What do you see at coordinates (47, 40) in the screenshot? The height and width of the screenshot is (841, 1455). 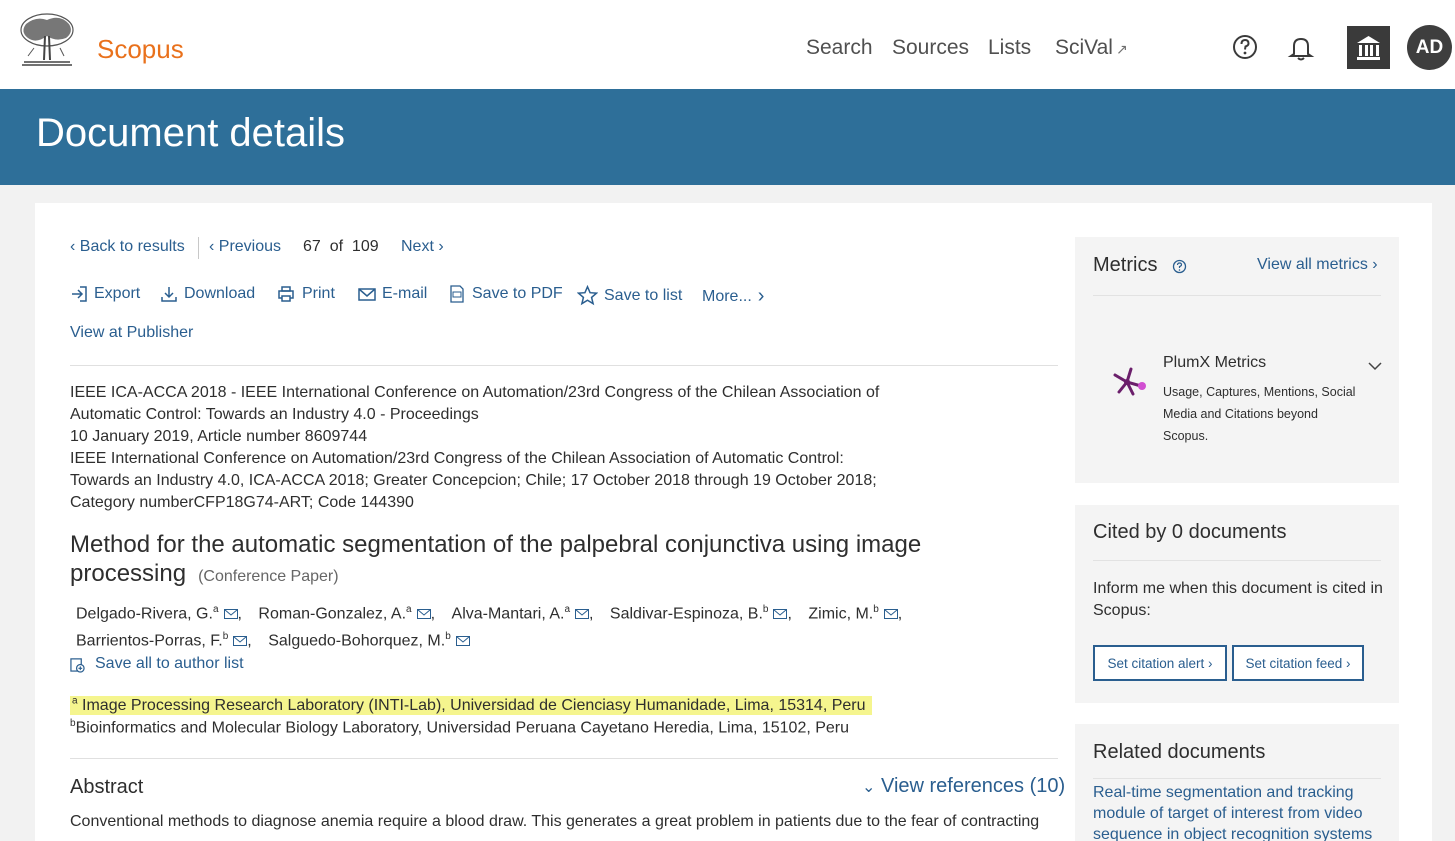 I see `elsevier-logo-icon` at bounding box center [47, 40].